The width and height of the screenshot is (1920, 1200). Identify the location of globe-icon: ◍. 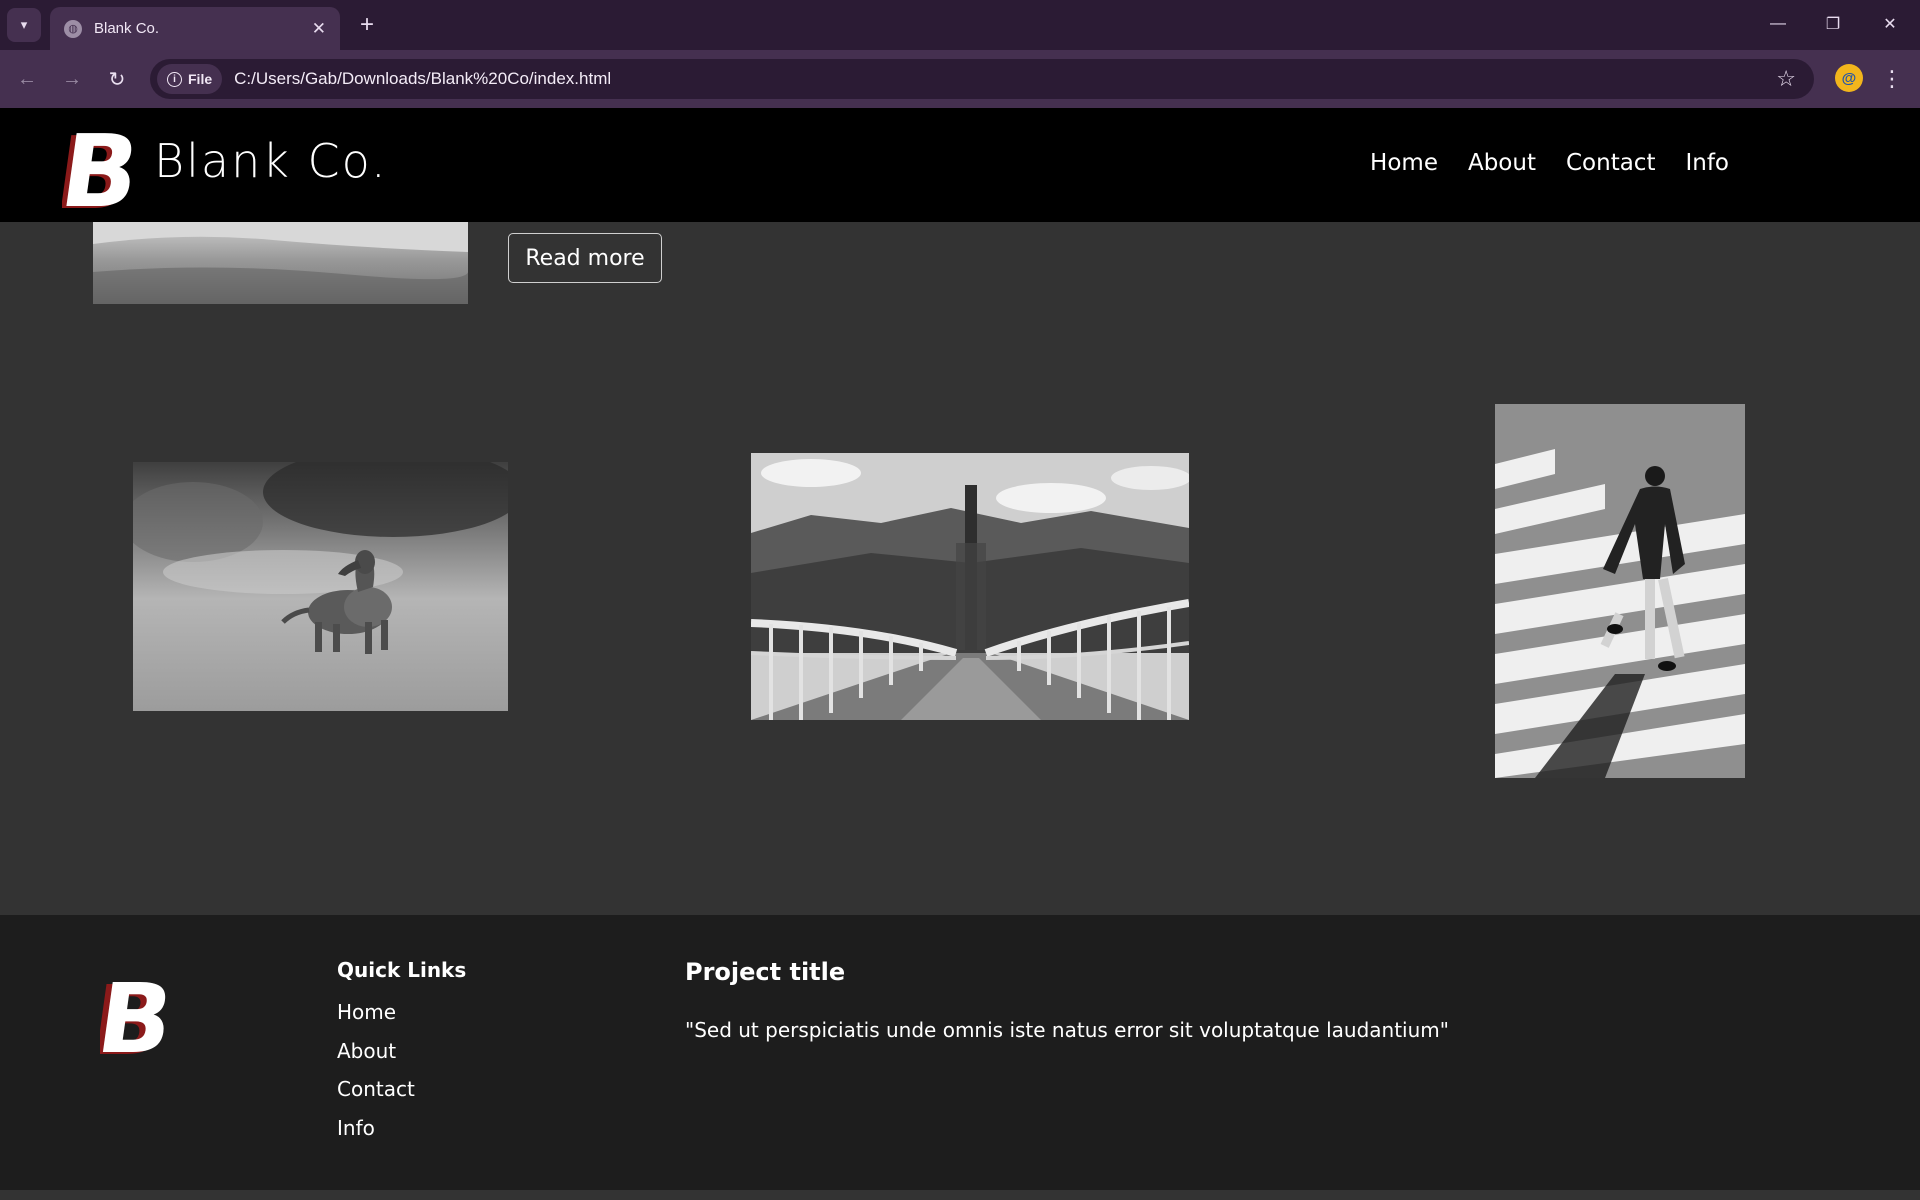
(73, 28).